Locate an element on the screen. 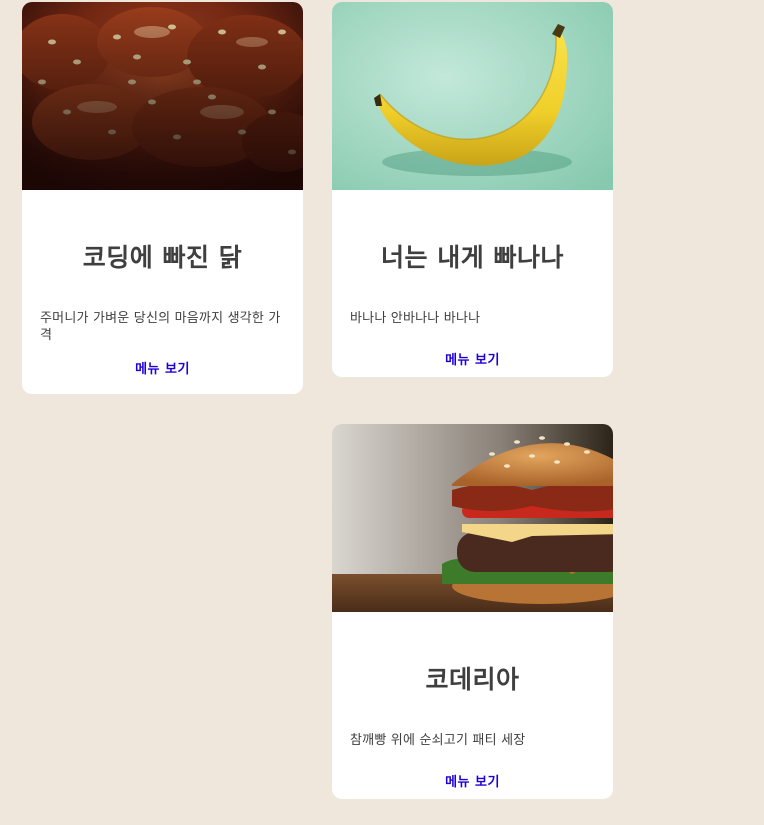  menu-description: 참깨빵 위에 순쇠고기 패티 세장 is located at coordinates (438, 740).